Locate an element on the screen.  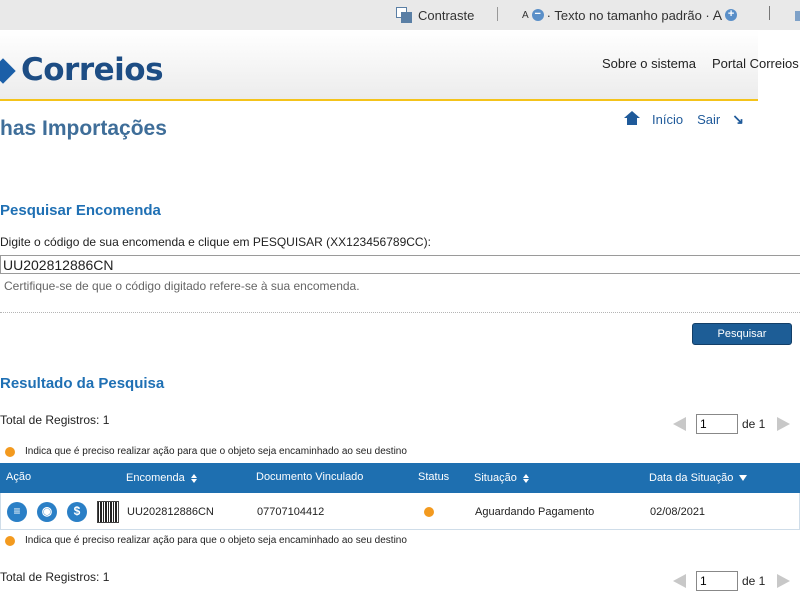
column-label: Ação is located at coordinates (19, 477).